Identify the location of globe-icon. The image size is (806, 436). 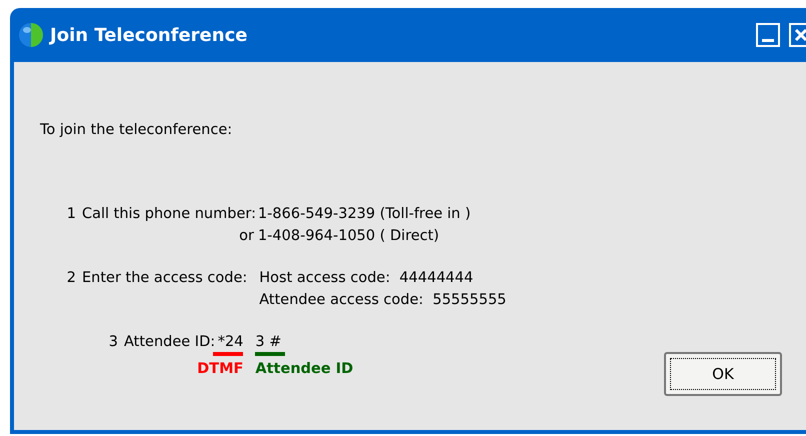
(31, 35).